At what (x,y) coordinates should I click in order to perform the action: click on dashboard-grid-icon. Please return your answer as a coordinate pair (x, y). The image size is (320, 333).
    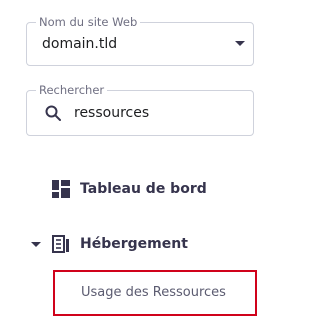
    Looking at the image, I should click on (61, 189).